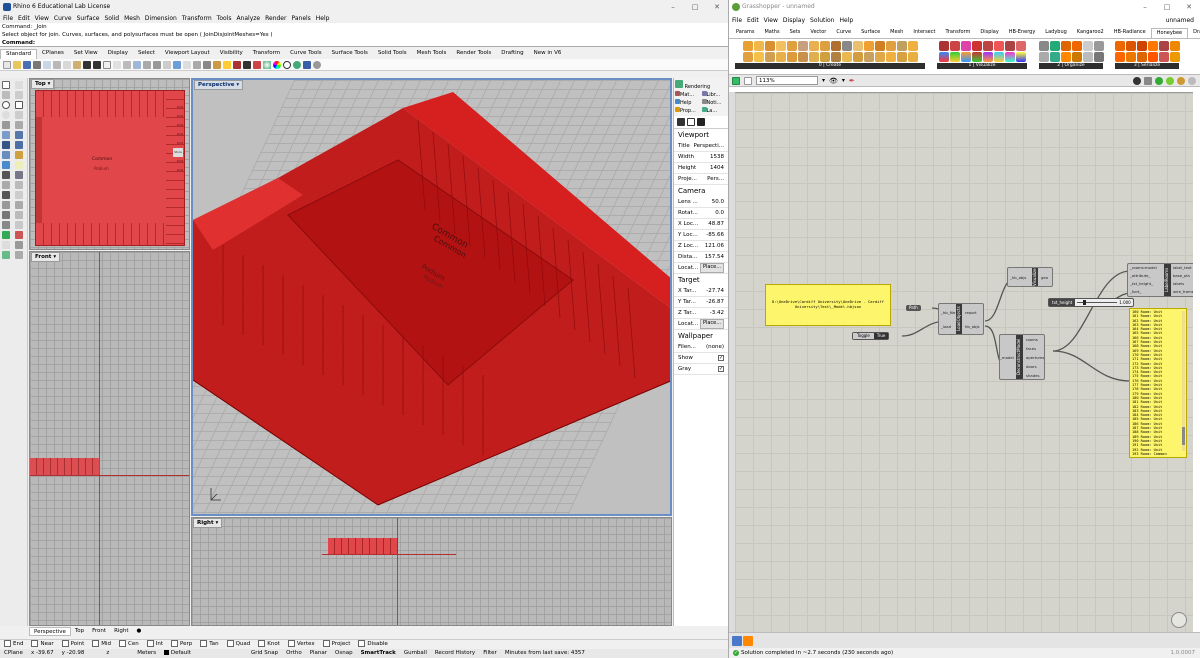 The width and height of the screenshot is (1200, 658). What do you see at coordinates (823, 80) in the screenshot?
I see `zoom-dropdown-chevron-icon: ▾` at bounding box center [823, 80].